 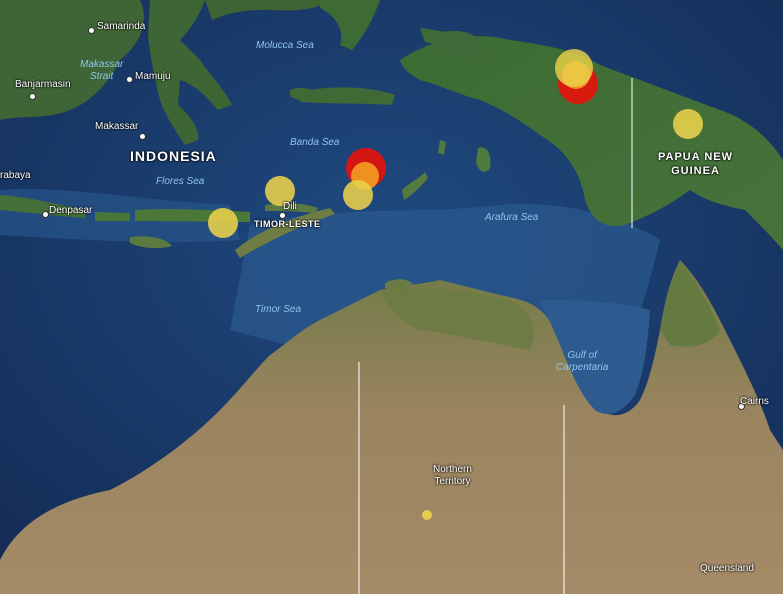 I want to click on label-png-line2: GUINEA, so click(x=695, y=171).